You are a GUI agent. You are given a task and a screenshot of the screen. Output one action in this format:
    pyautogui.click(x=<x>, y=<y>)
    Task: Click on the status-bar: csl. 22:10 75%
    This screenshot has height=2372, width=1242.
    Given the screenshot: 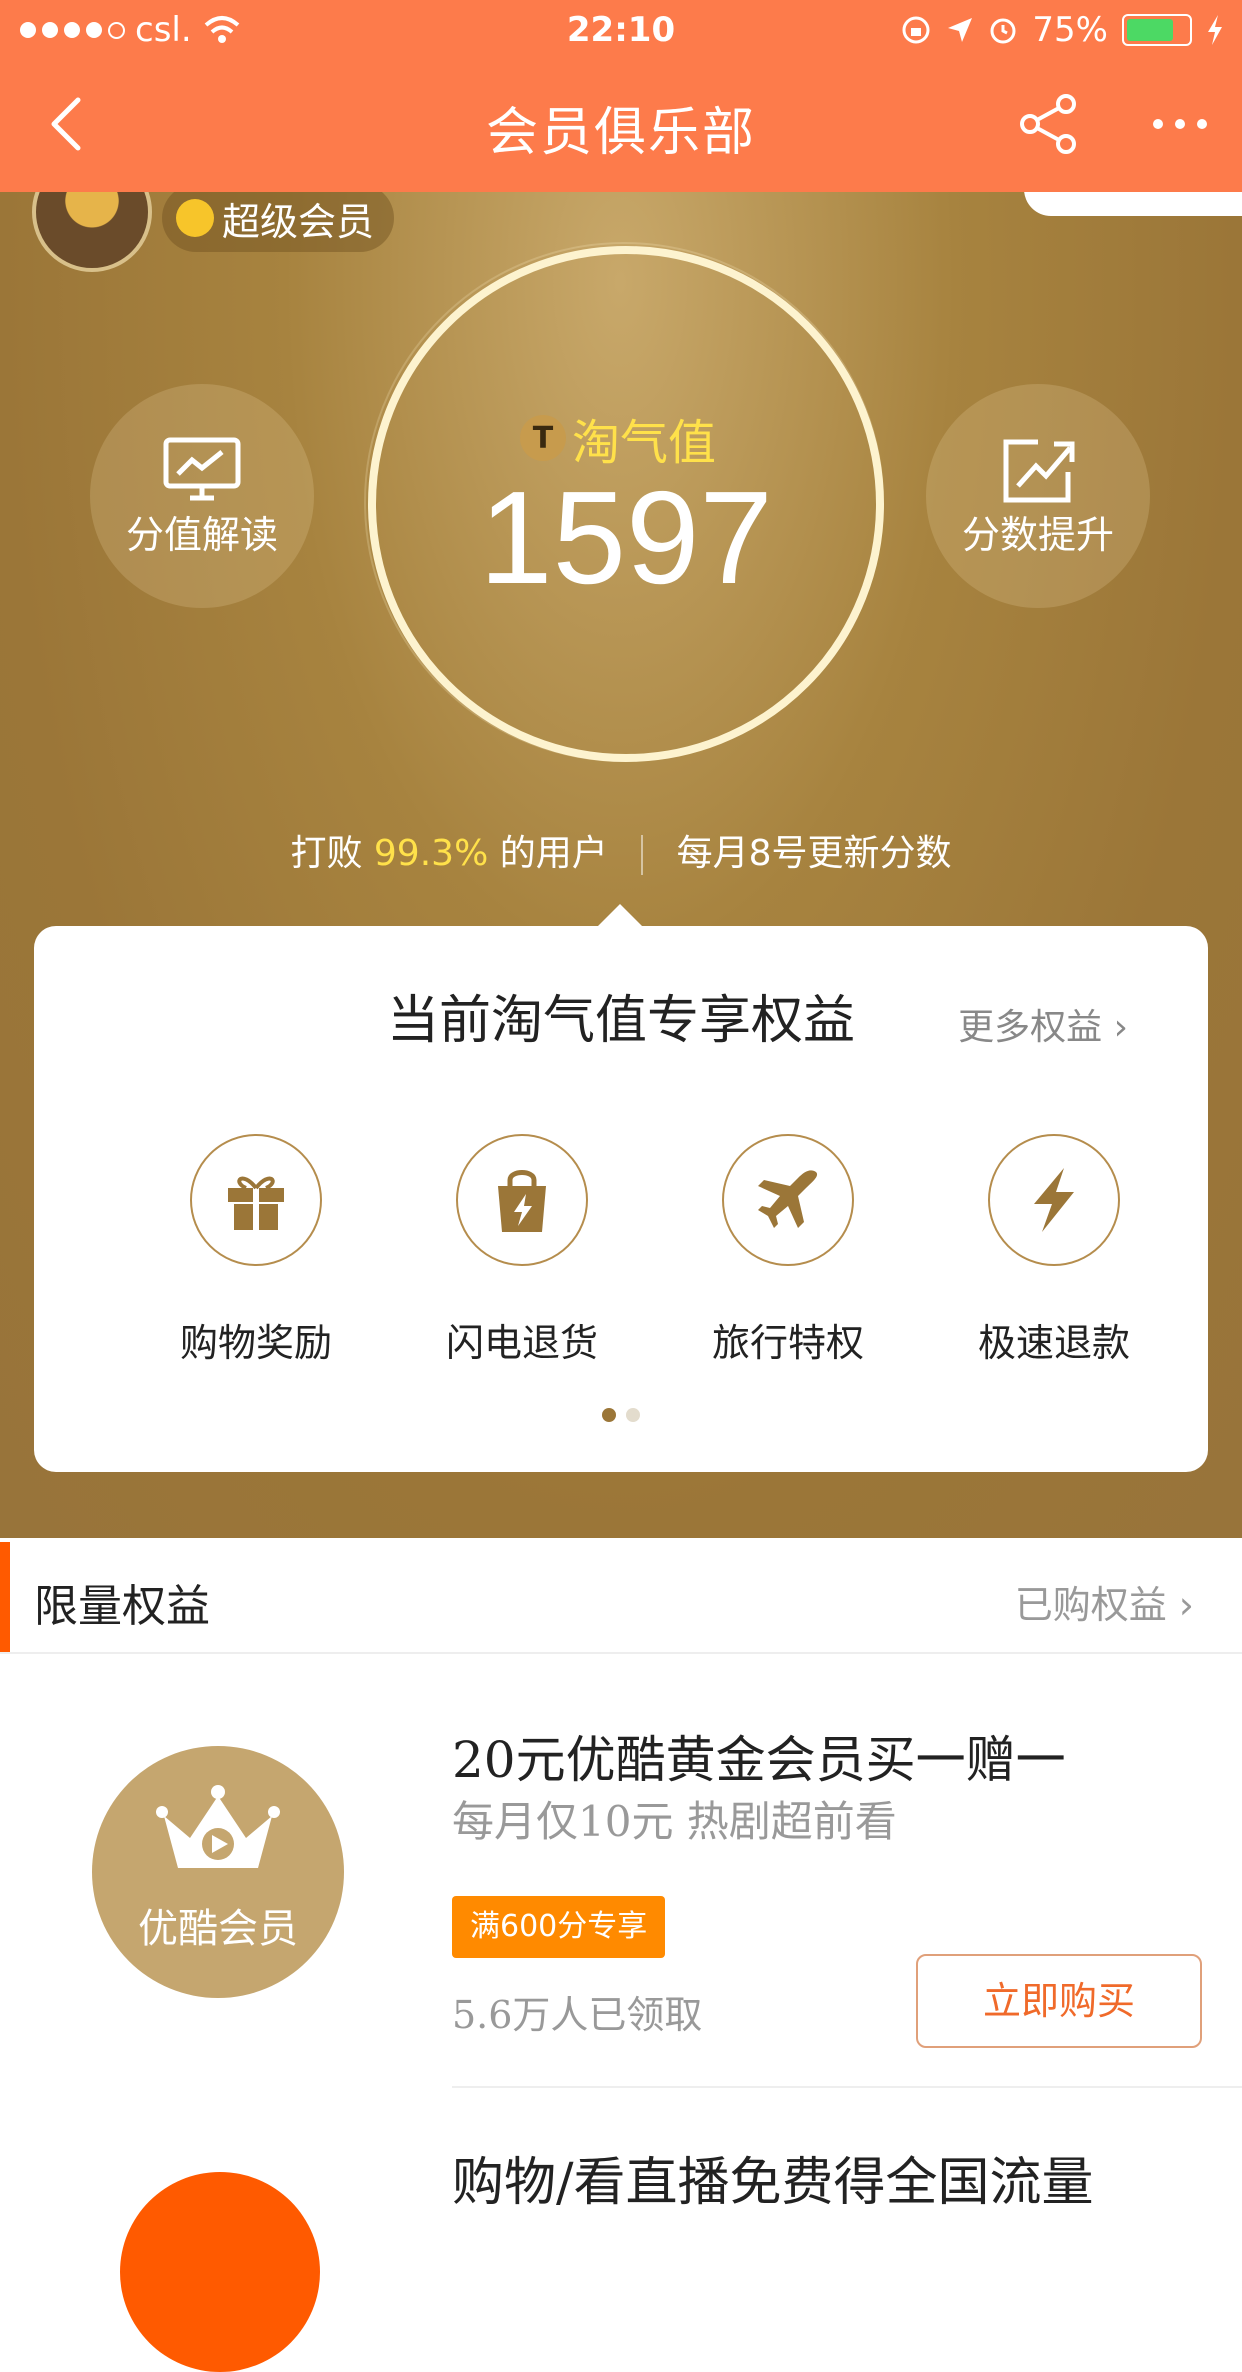 What is the action you would take?
    pyautogui.click(x=621, y=30)
    